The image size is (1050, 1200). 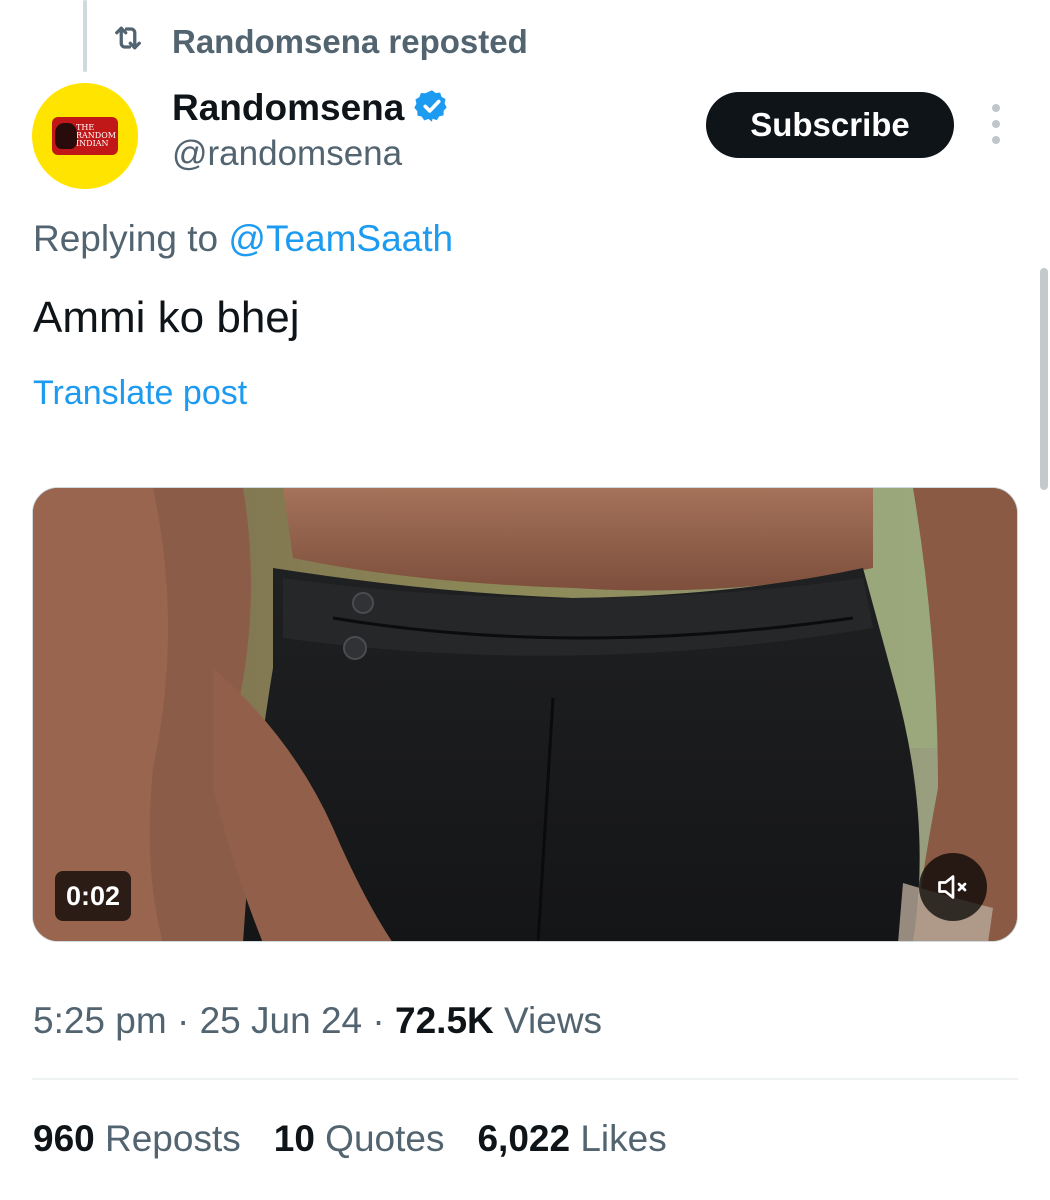 I want to click on quotes-count: 10, so click(x=294, y=1138).